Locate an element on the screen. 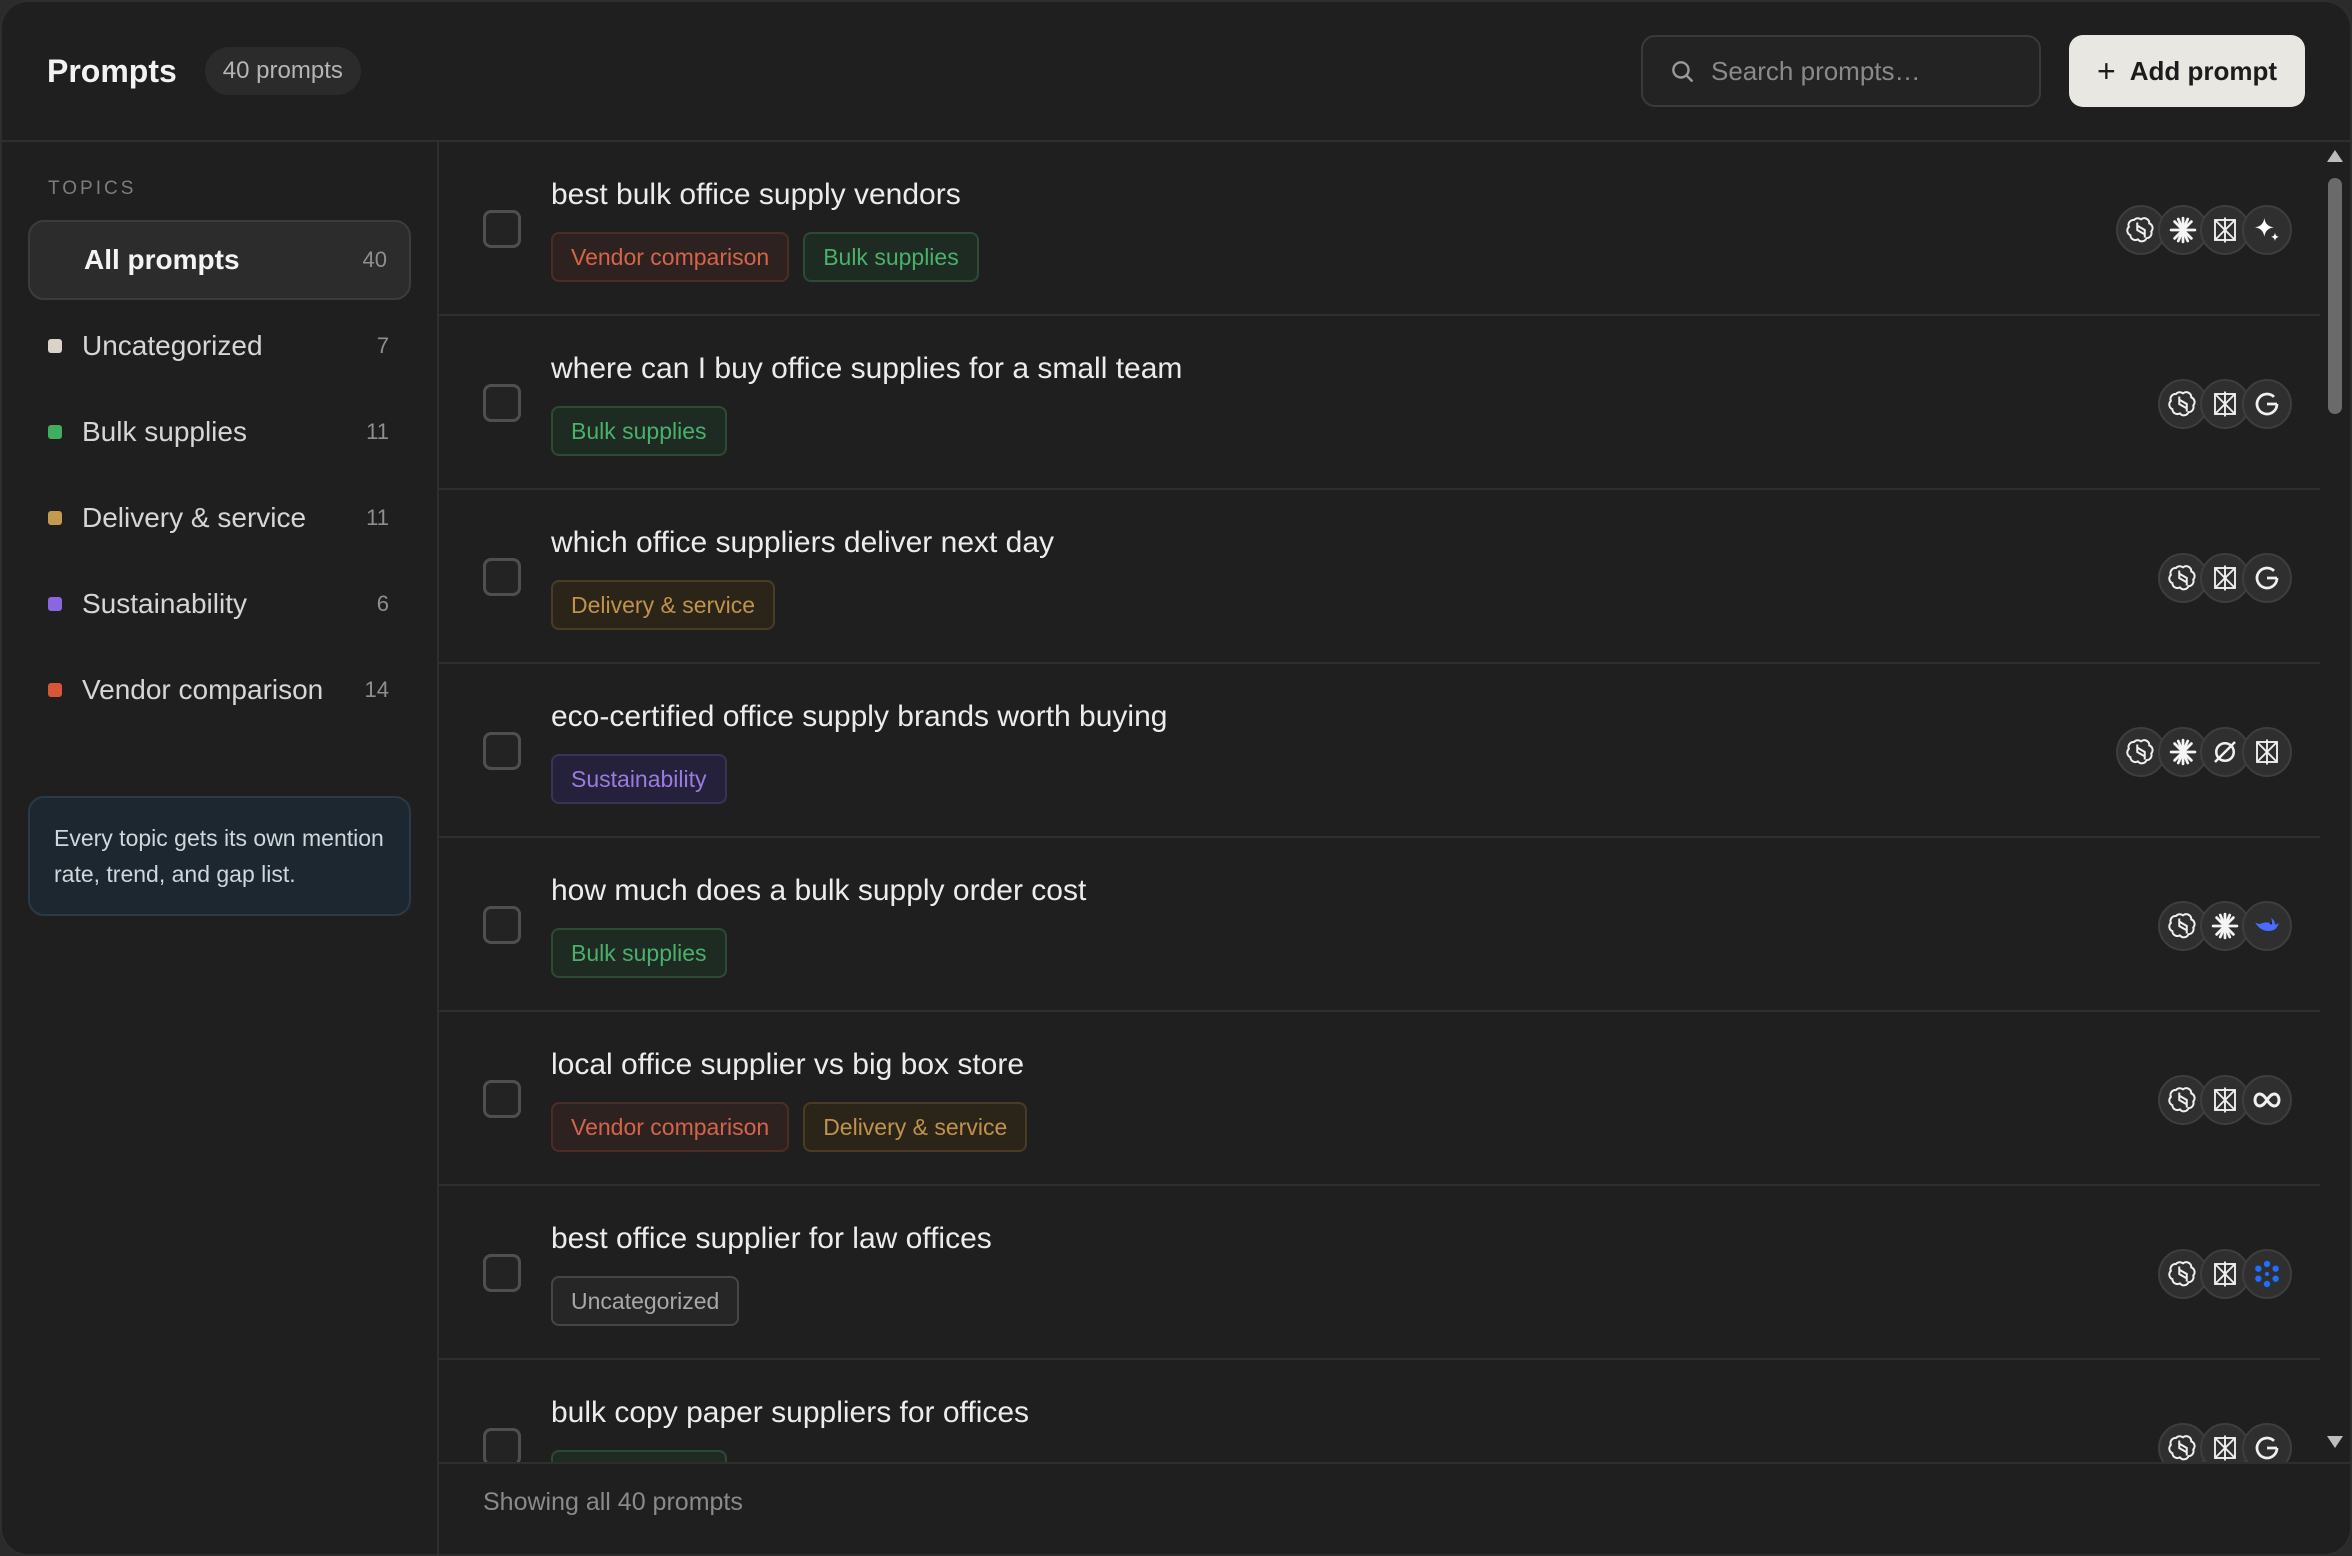 Image resolution: width=2352 pixels, height=1556 pixels. topic-label: Vendor comparison is located at coordinates (203, 689).